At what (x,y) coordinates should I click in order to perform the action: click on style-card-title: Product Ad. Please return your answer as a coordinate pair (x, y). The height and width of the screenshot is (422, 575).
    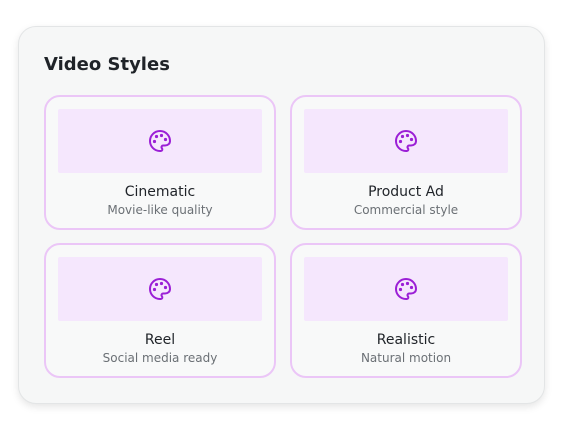
    Looking at the image, I should click on (406, 192).